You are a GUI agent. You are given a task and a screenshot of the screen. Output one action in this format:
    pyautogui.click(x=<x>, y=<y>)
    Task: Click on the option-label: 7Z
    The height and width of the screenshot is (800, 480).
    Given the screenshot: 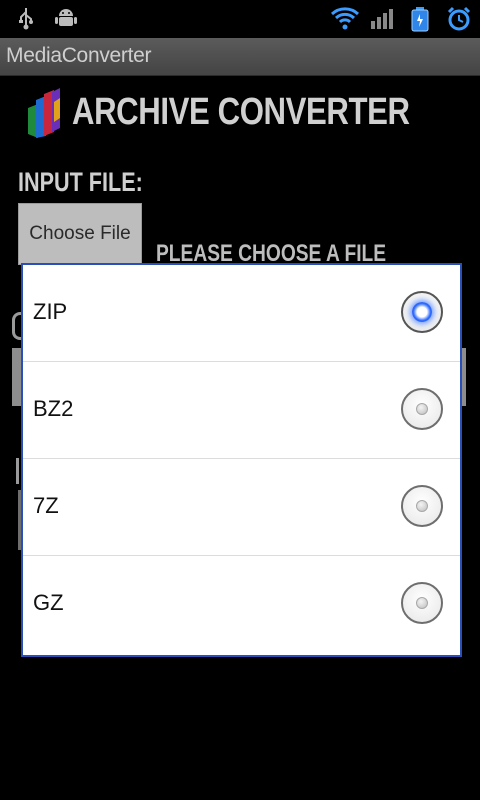 What is the action you would take?
    pyautogui.click(x=46, y=505)
    